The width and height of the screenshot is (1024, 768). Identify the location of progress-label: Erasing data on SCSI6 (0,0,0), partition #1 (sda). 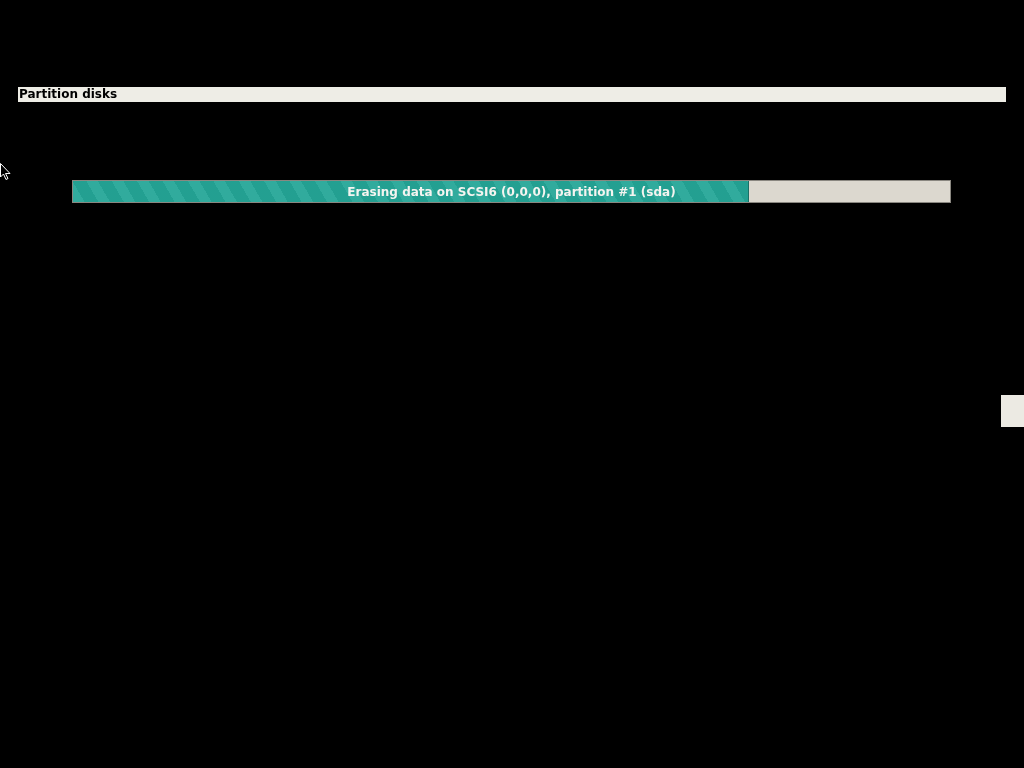
(511, 191).